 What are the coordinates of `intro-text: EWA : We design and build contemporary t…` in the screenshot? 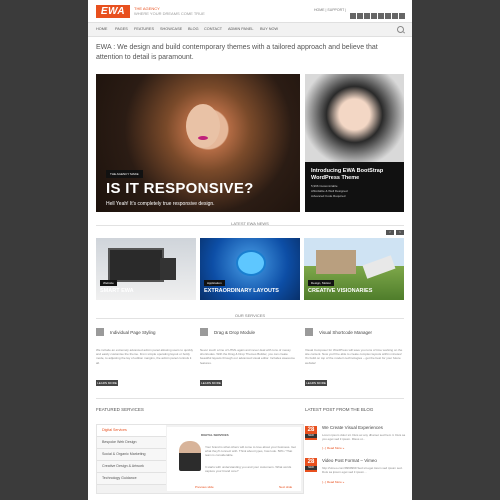 It's located at (237, 52).